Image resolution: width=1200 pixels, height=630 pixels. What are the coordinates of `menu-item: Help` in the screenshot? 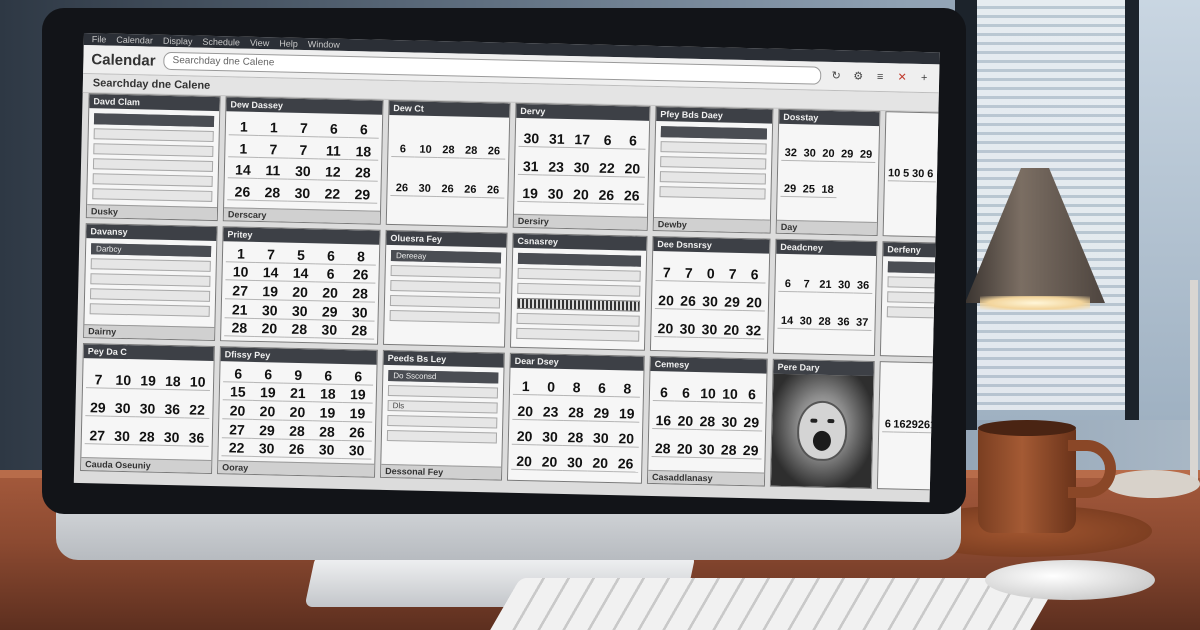 It's located at (288, 43).